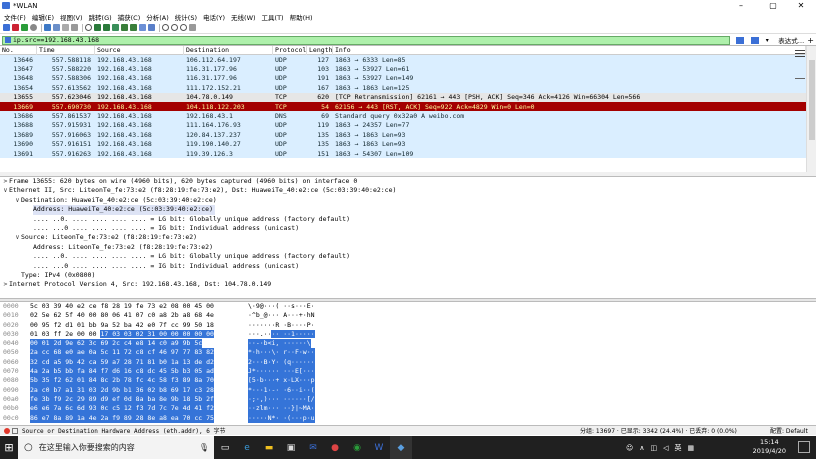 The width and height of the screenshot is (816, 459). Describe the element at coordinates (335, 447) in the screenshot. I see `app-icon: ●` at that location.